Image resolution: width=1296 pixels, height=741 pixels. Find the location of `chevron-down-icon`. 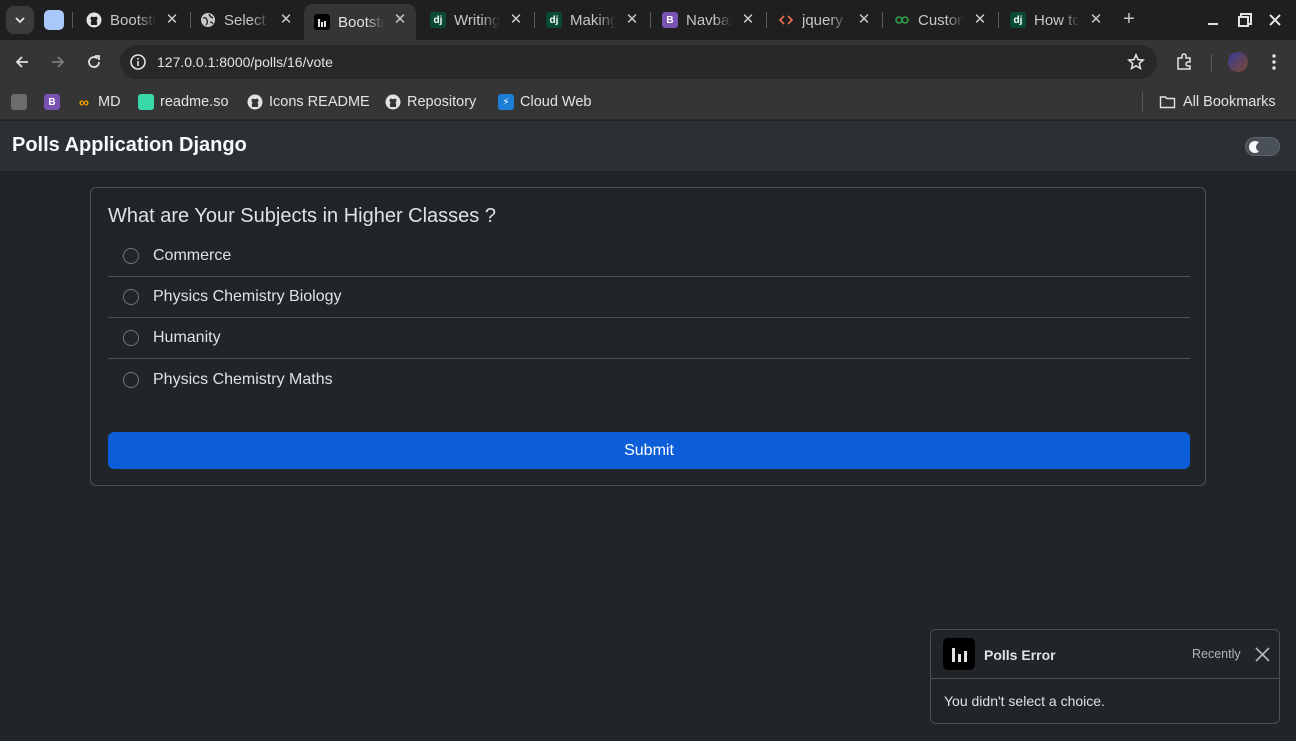

chevron-down-icon is located at coordinates (20, 20).